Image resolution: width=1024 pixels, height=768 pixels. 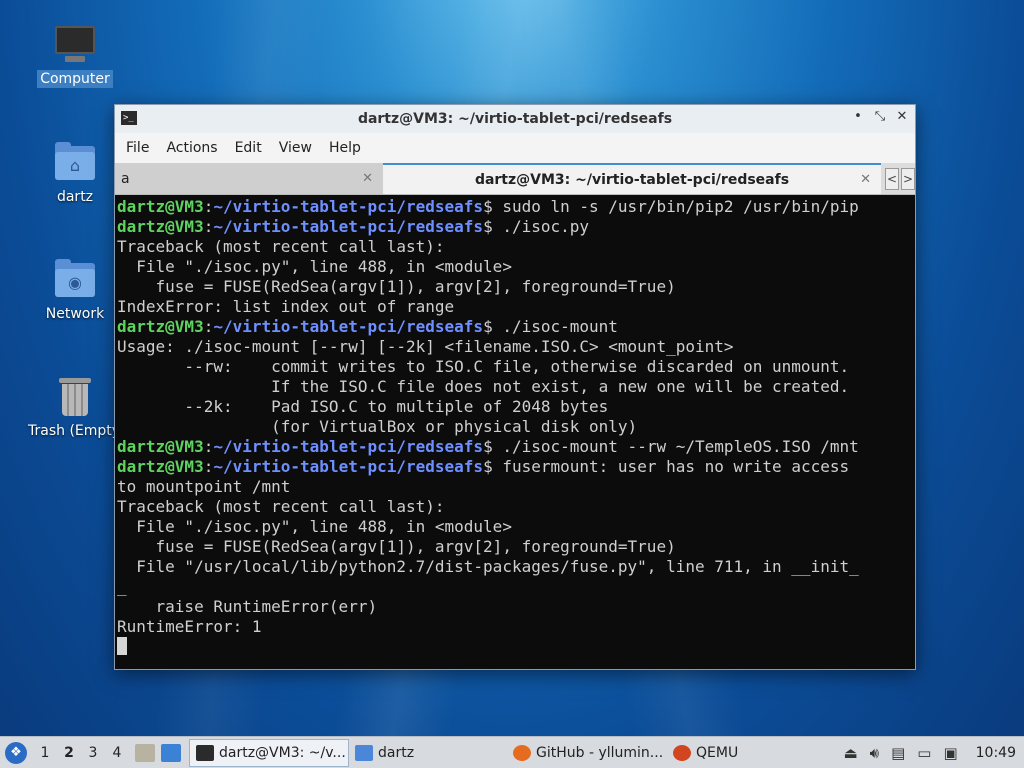 What do you see at coordinates (75, 396) in the screenshot?
I see `trash-icon` at bounding box center [75, 396].